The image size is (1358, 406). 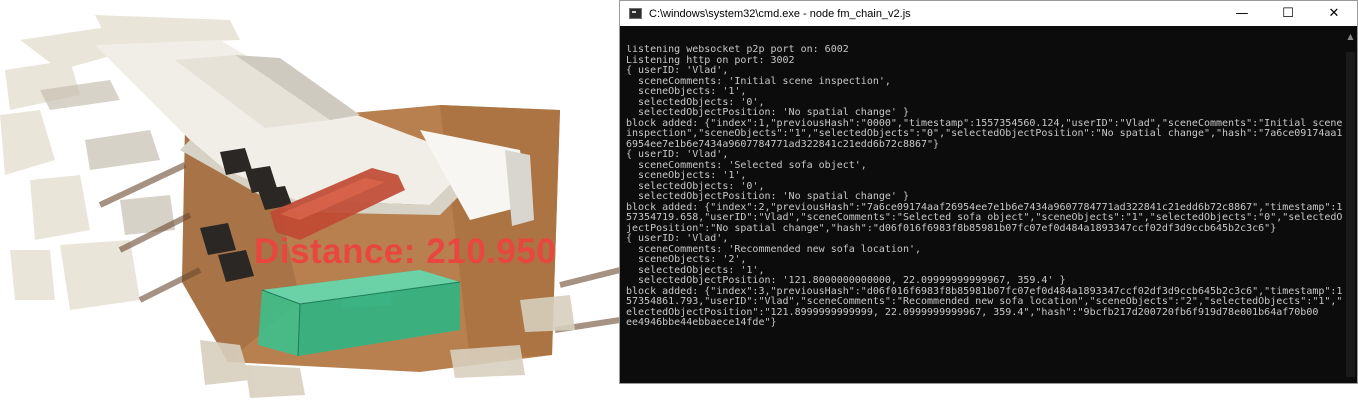 I want to click on window-controls: — ☐ ✕, so click(x=1288, y=13).